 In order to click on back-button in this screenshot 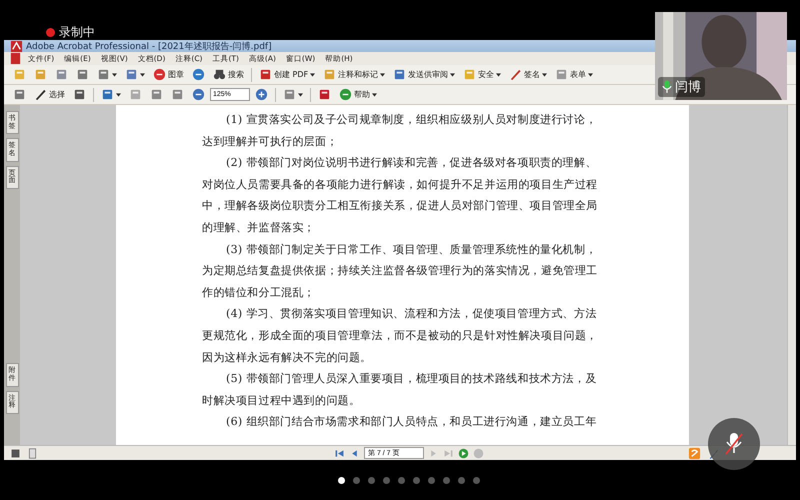, I will do `click(478, 453)`.